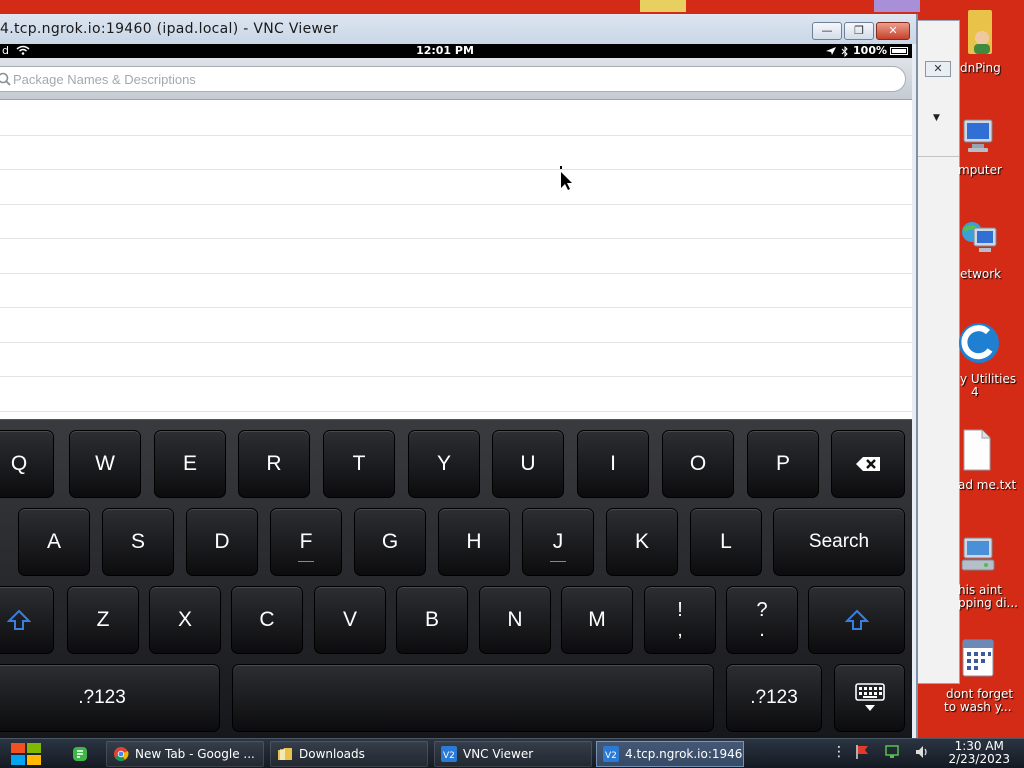 The image size is (1024, 768). Describe the element at coordinates (980, 170) in the screenshot. I see `desktop-icon-label: mputer` at that location.